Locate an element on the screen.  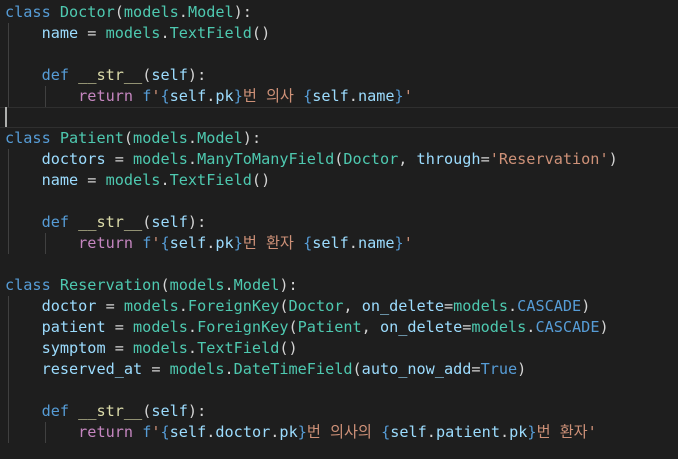
code-token: reserved_at is located at coordinates (92, 369).